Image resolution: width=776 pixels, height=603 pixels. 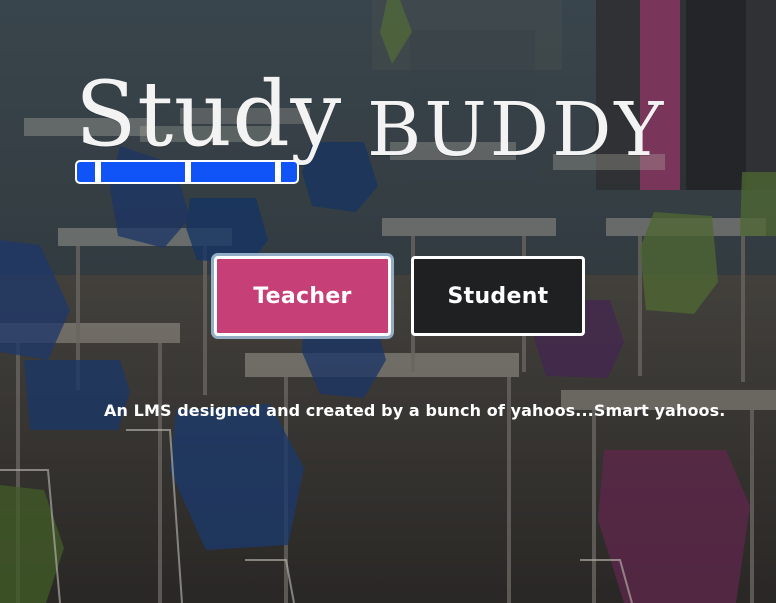 What do you see at coordinates (208, 114) in the screenshot?
I see `logo-study-text: Study` at bounding box center [208, 114].